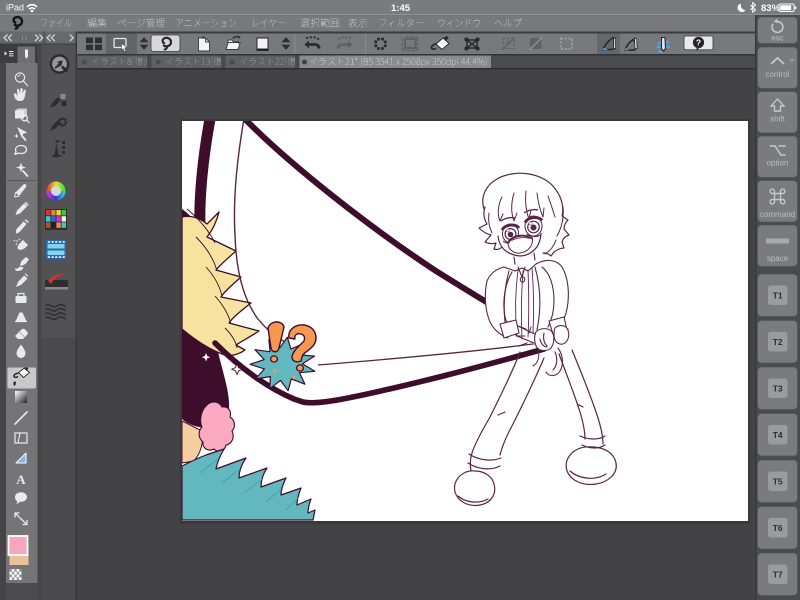 This screenshot has width=800, height=600. Describe the element at coordinates (778, 342) in the screenshot. I see `svg-text: T2` at that location.